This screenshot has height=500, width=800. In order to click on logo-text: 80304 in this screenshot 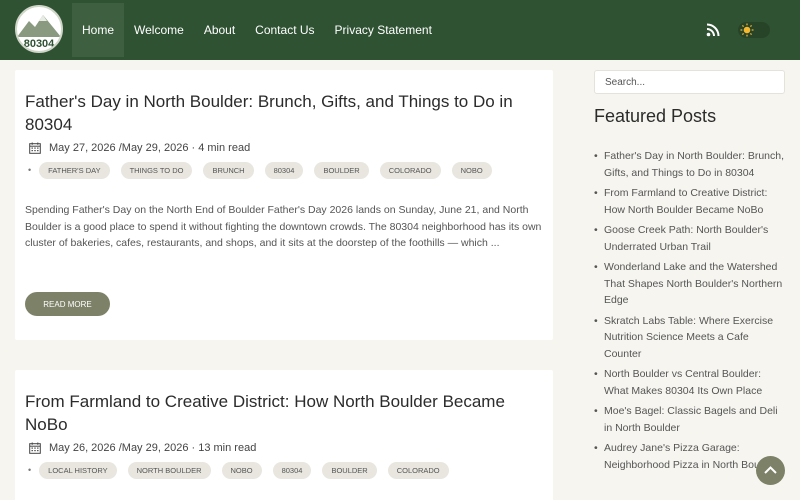, I will do `click(39, 44)`.